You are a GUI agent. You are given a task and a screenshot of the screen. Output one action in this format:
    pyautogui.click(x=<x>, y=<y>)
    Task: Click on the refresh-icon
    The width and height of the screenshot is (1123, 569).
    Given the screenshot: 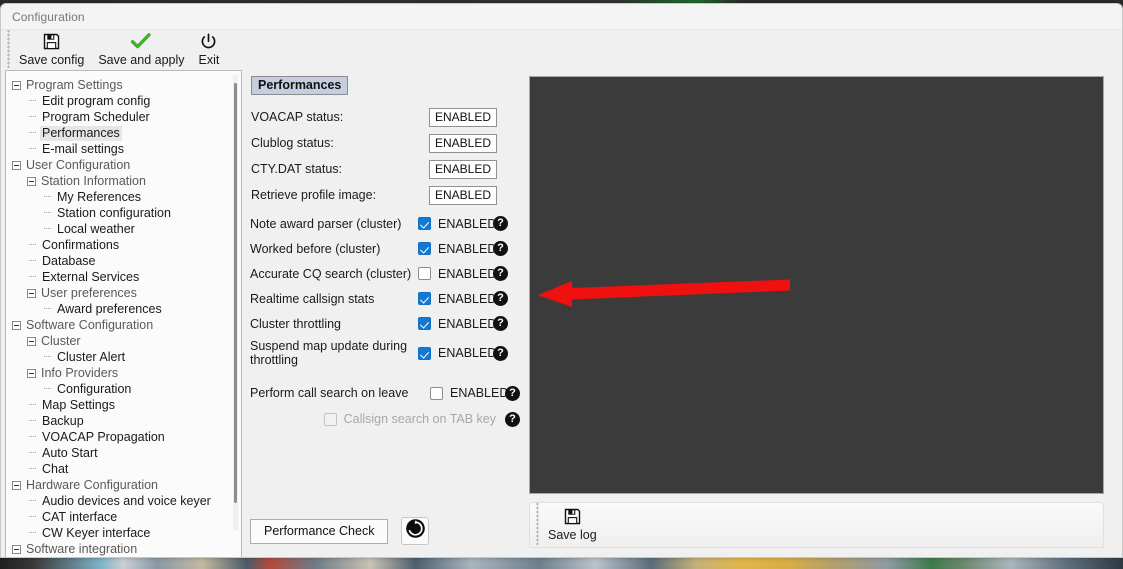 What is the action you would take?
    pyautogui.click(x=415, y=531)
    